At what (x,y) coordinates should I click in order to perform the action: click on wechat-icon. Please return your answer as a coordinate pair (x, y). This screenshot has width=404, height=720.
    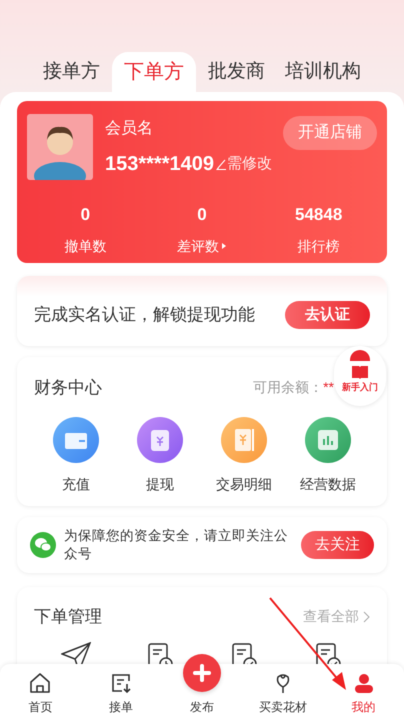
    Looking at the image, I should click on (43, 545).